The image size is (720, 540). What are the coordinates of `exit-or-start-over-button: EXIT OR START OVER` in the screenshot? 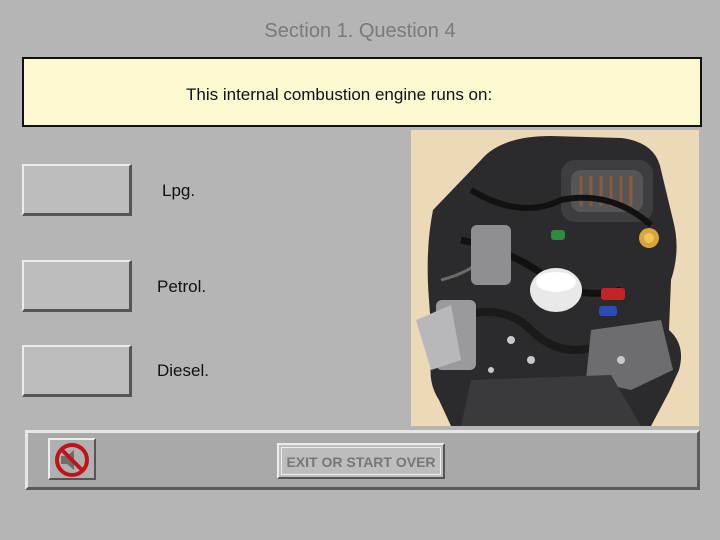 It's located at (361, 461).